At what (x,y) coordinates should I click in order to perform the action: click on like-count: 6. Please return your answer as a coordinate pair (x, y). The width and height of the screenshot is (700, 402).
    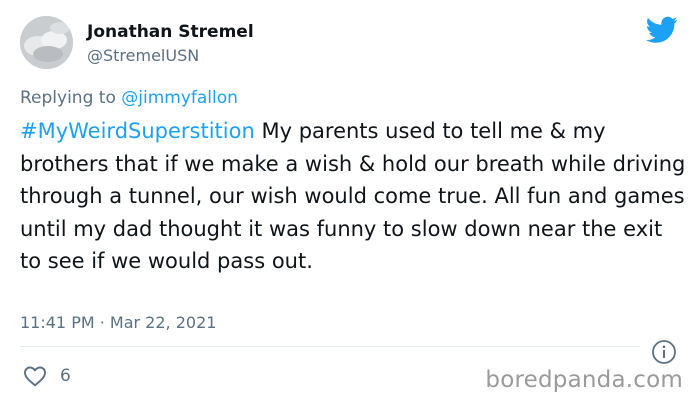
    Looking at the image, I should click on (65, 376).